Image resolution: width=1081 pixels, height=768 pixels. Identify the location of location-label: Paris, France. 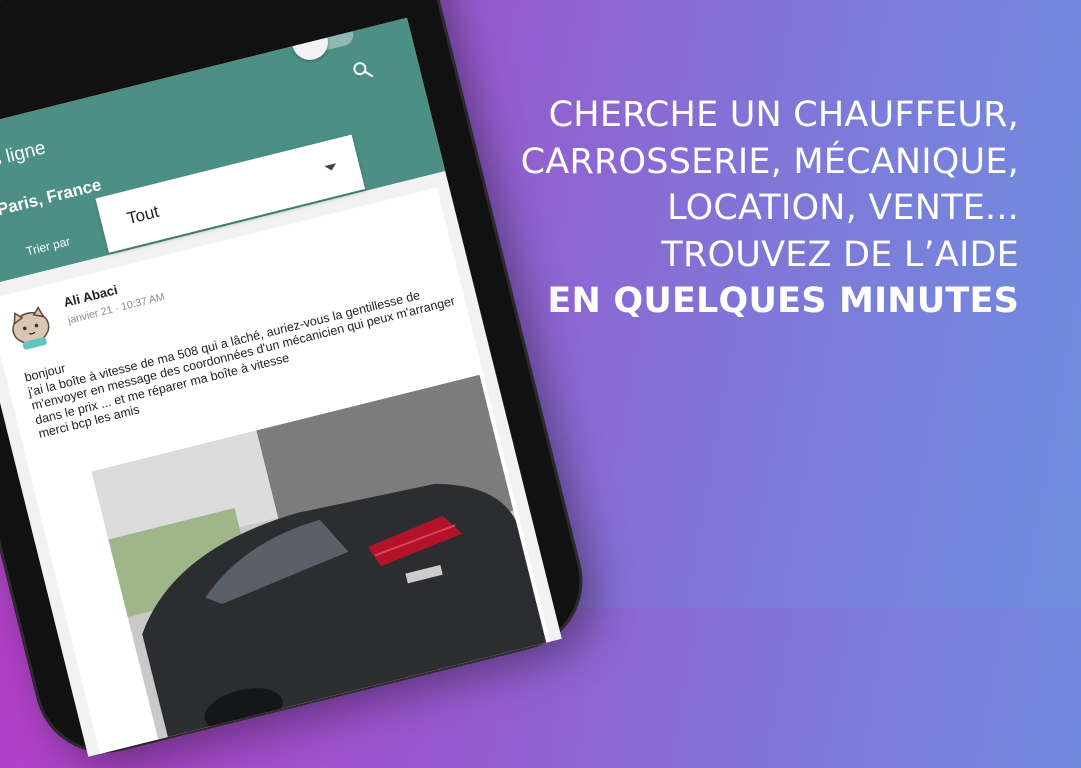
(51, 197).